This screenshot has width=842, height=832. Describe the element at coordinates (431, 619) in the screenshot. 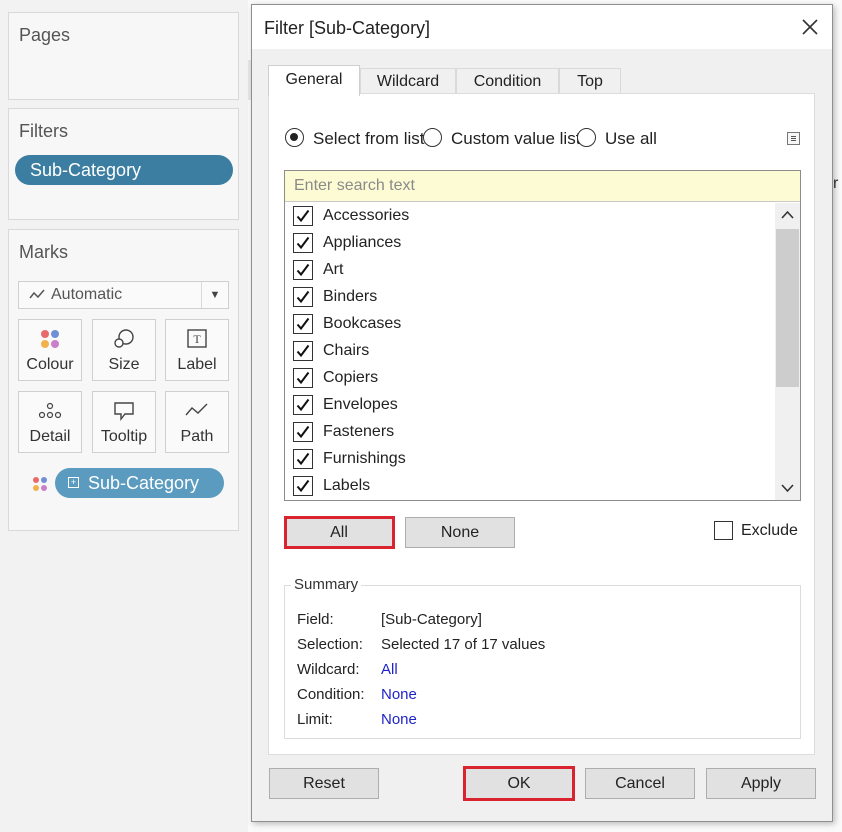

I see `summary-field-value: [Sub-Category]` at that location.